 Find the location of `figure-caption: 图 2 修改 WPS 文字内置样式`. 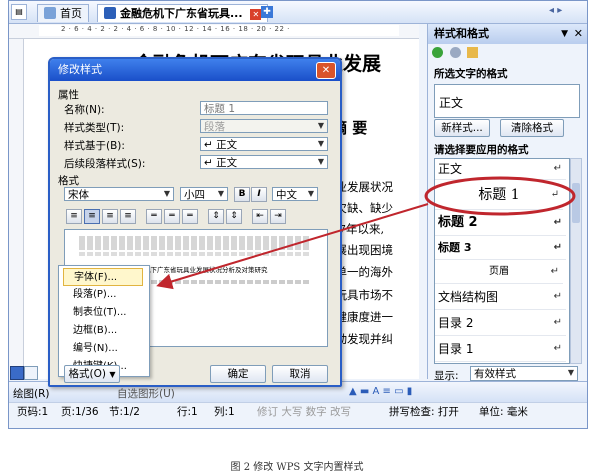

figure-caption: 图 2 修改 WPS 文字内置样式 is located at coordinates (297, 467).